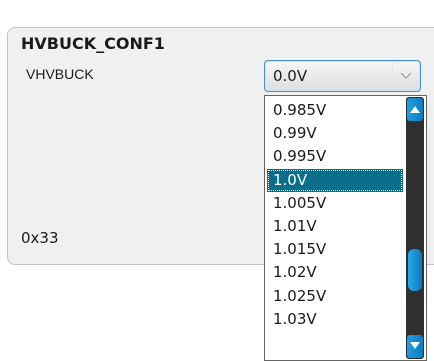  What do you see at coordinates (335, 110) in the screenshot?
I see `dropdown-option: 0.985V` at bounding box center [335, 110].